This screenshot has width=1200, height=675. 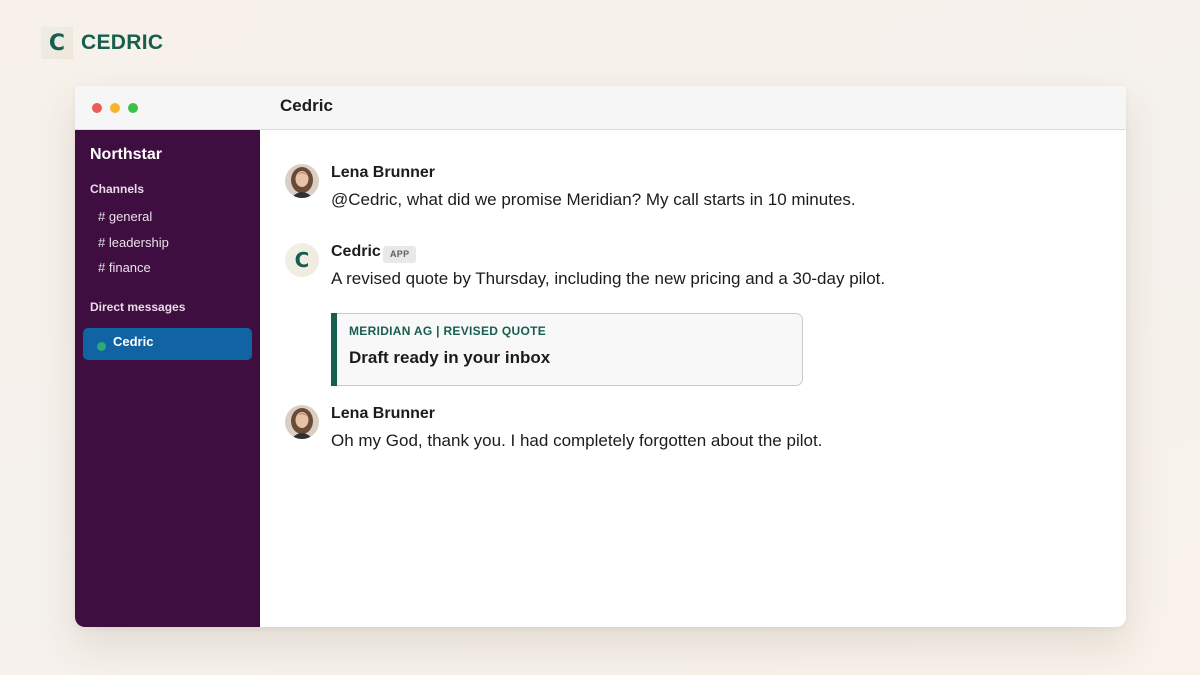 What do you see at coordinates (97, 108) in the screenshot?
I see `close-window-icon` at bounding box center [97, 108].